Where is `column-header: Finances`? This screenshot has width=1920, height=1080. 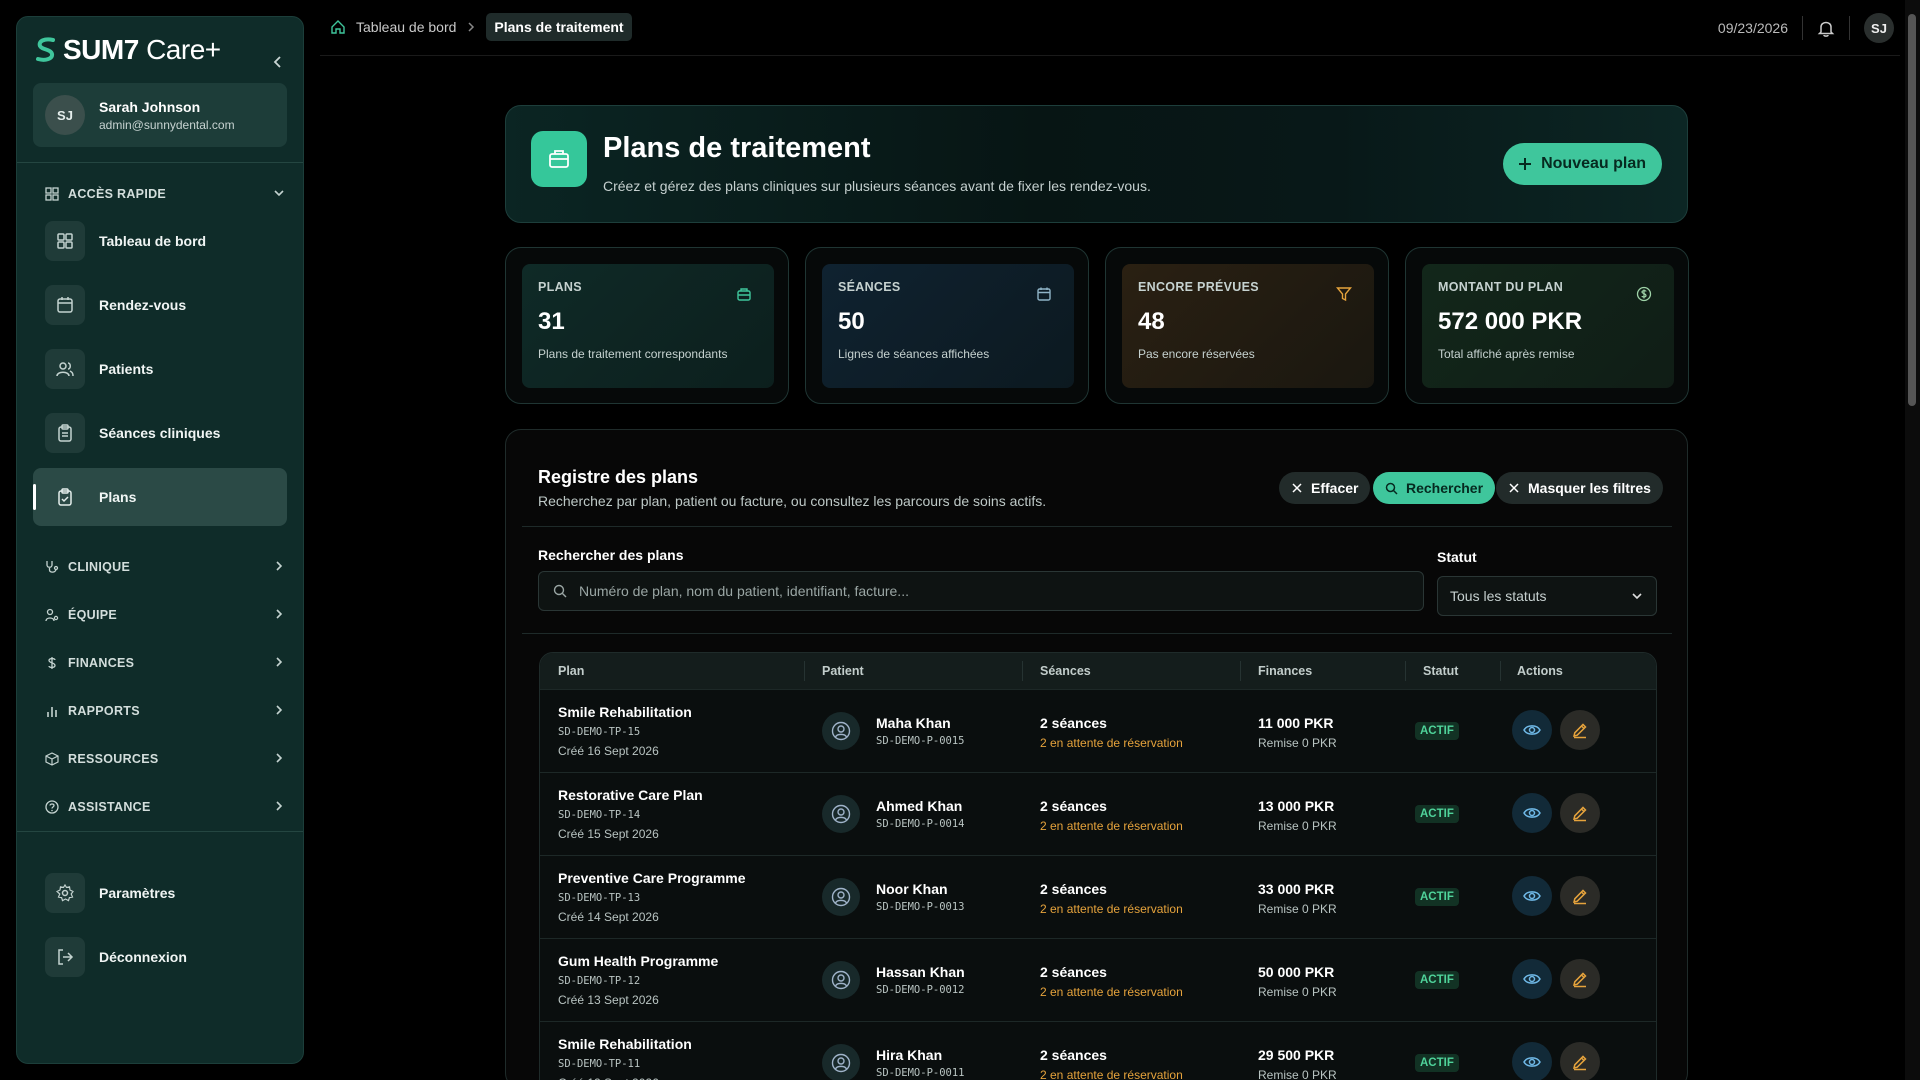
column-header: Finances is located at coordinates (1285, 671).